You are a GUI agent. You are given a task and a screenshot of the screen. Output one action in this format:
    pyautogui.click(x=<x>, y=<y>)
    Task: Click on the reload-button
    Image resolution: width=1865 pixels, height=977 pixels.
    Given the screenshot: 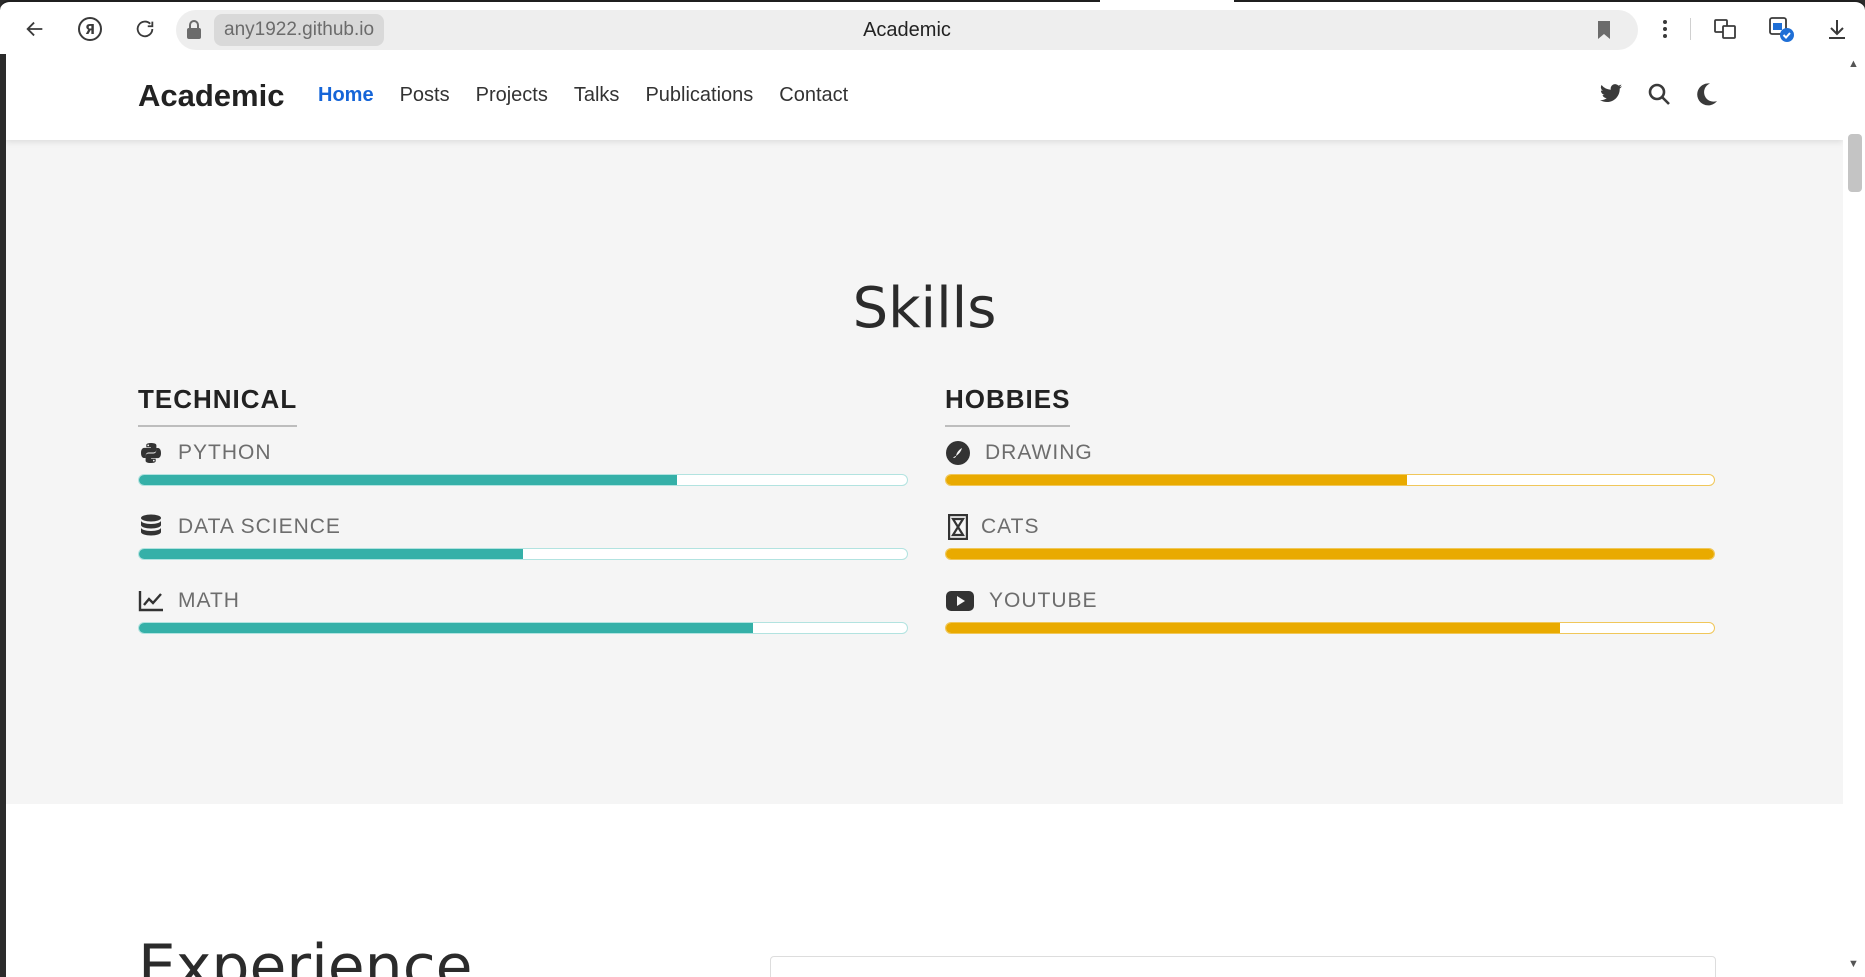 What is the action you would take?
    pyautogui.click(x=145, y=29)
    